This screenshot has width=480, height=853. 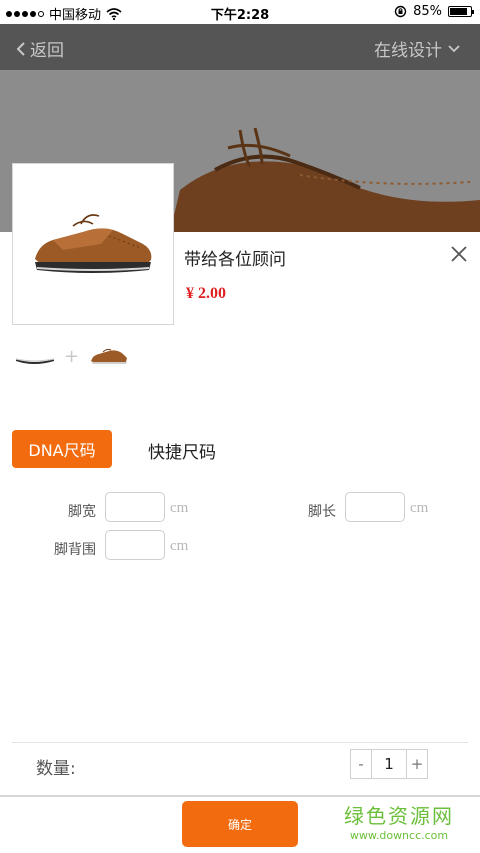 I want to click on product-thumbnail, so click(x=93, y=244).